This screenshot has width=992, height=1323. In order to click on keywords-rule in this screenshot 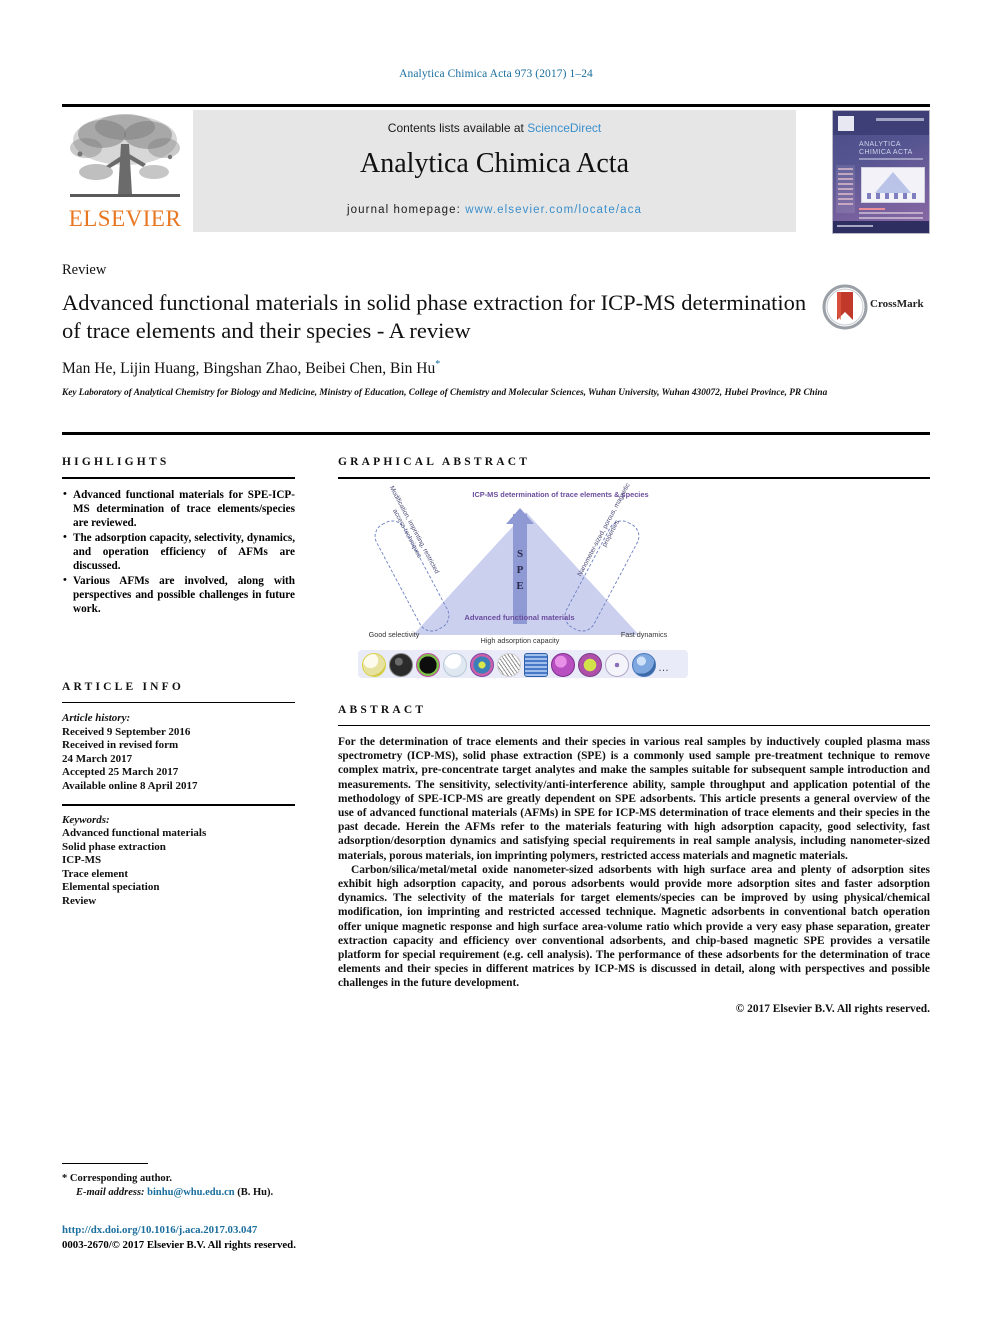, I will do `click(178, 805)`.